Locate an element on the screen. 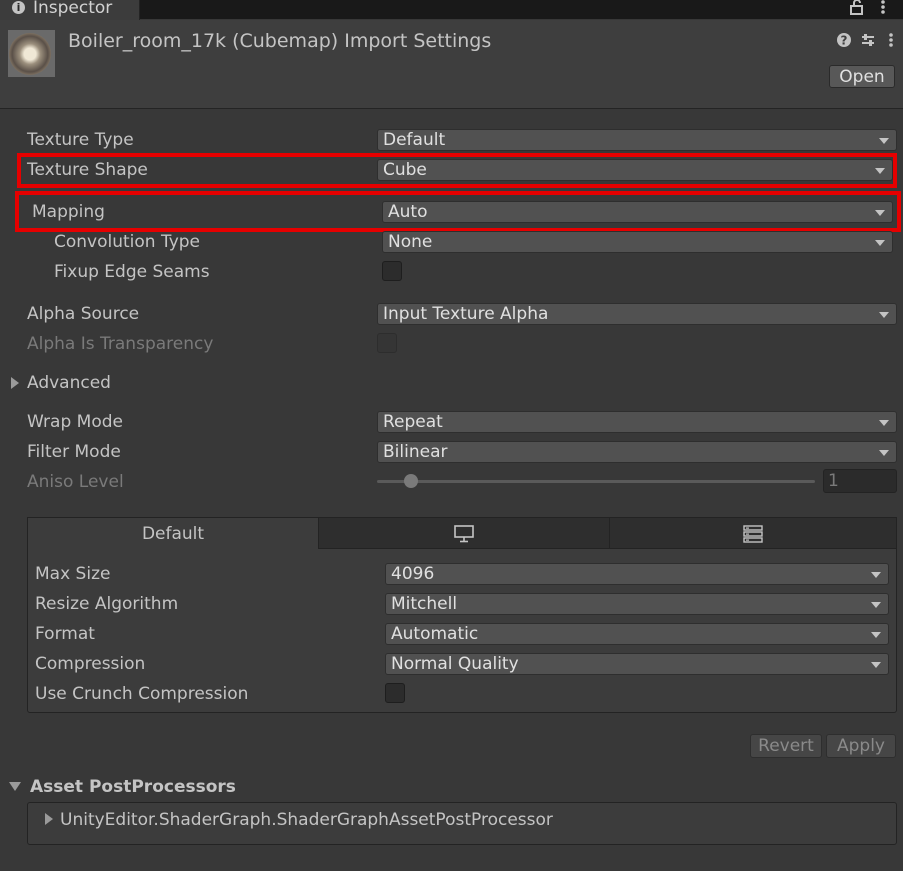  use-crunch-label: Use Crunch Compression is located at coordinates (142, 694).